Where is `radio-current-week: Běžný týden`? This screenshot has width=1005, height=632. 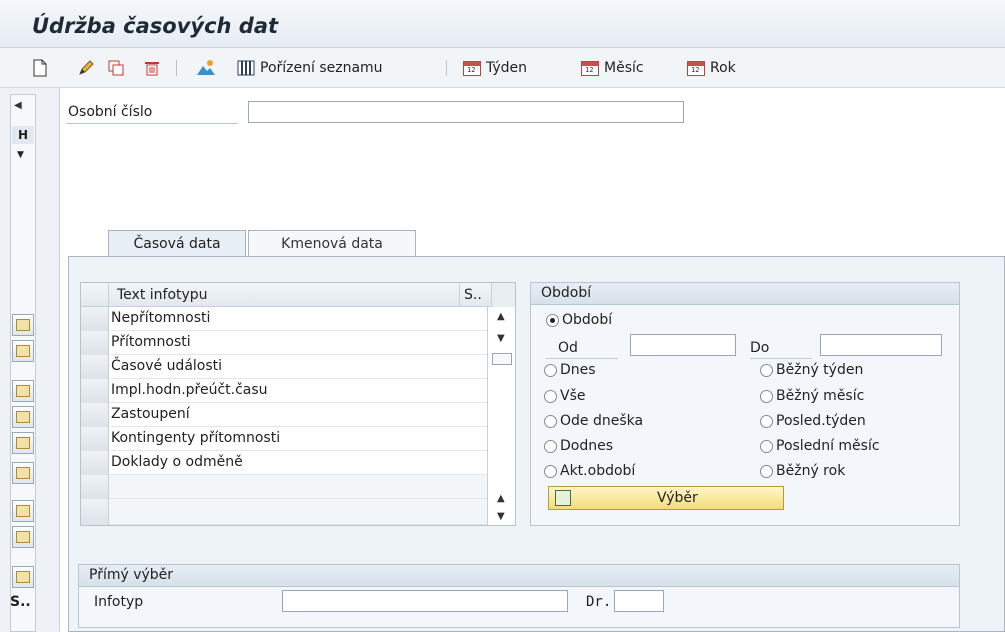
radio-current-week: Běžný týden is located at coordinates (811, 370).